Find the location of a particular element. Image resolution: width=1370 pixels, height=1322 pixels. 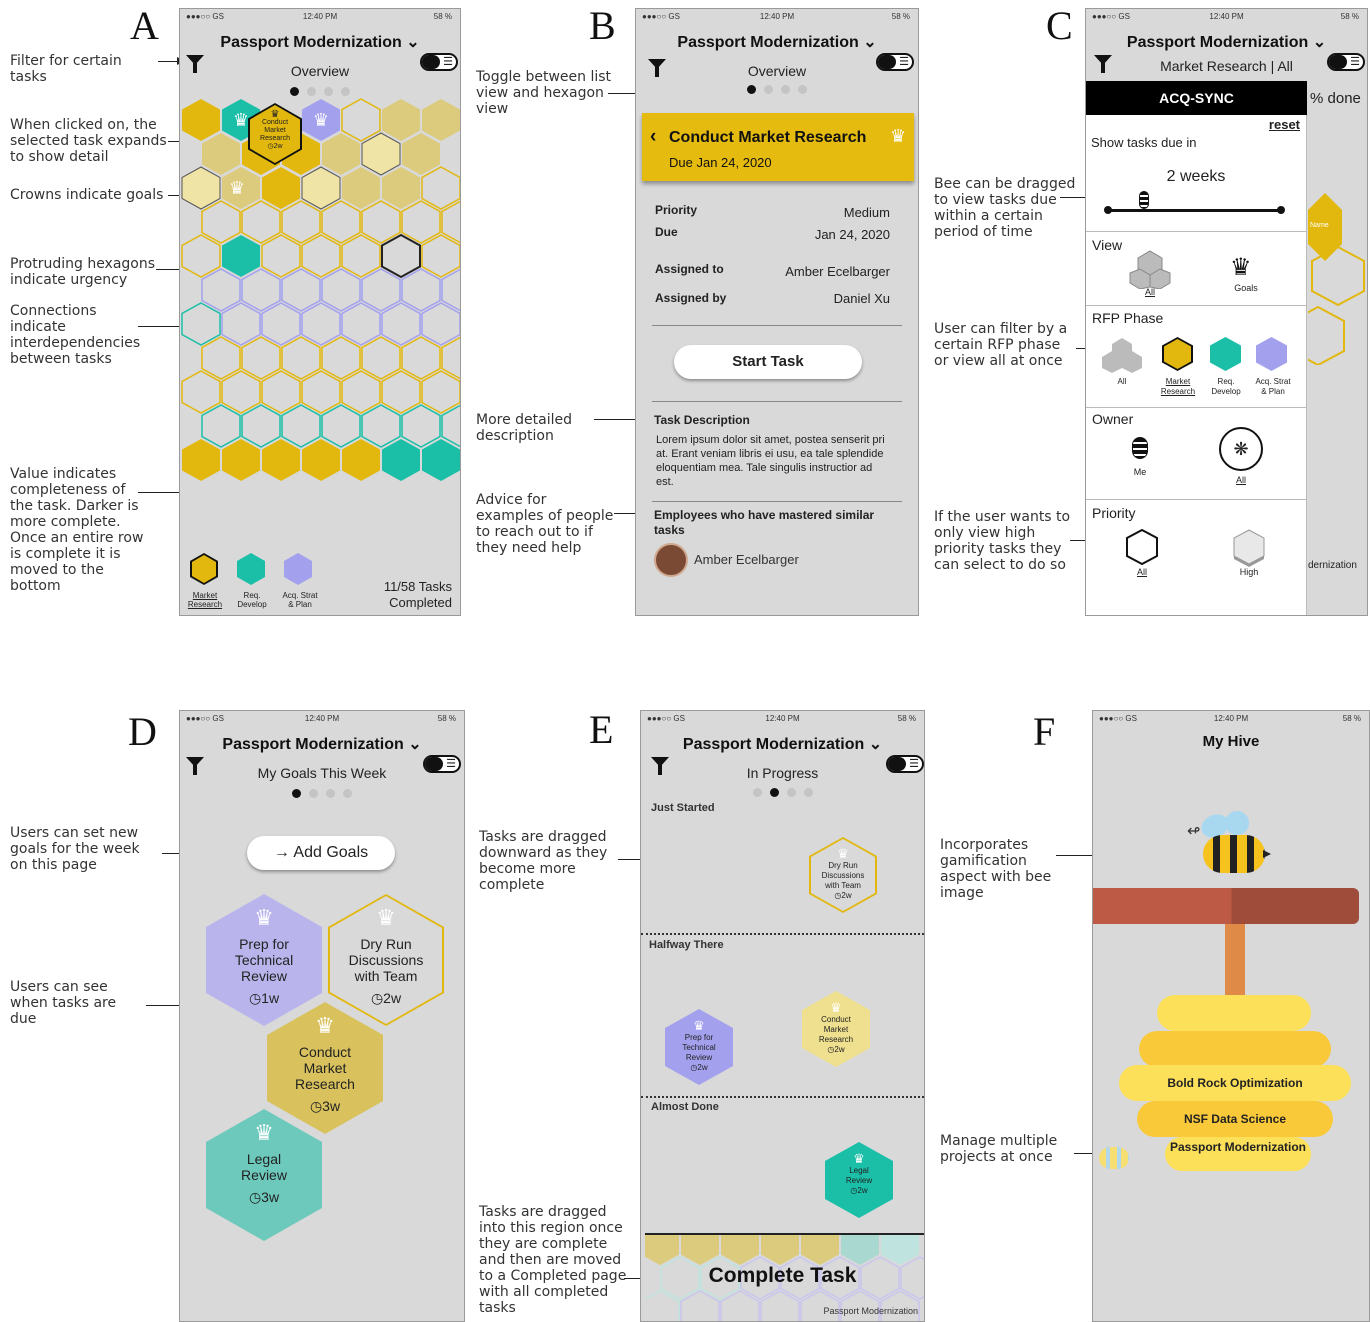

goal-hexagon: ♛ Dry Run Discussions with Team ◷2w is located at coordinates (386, 960).